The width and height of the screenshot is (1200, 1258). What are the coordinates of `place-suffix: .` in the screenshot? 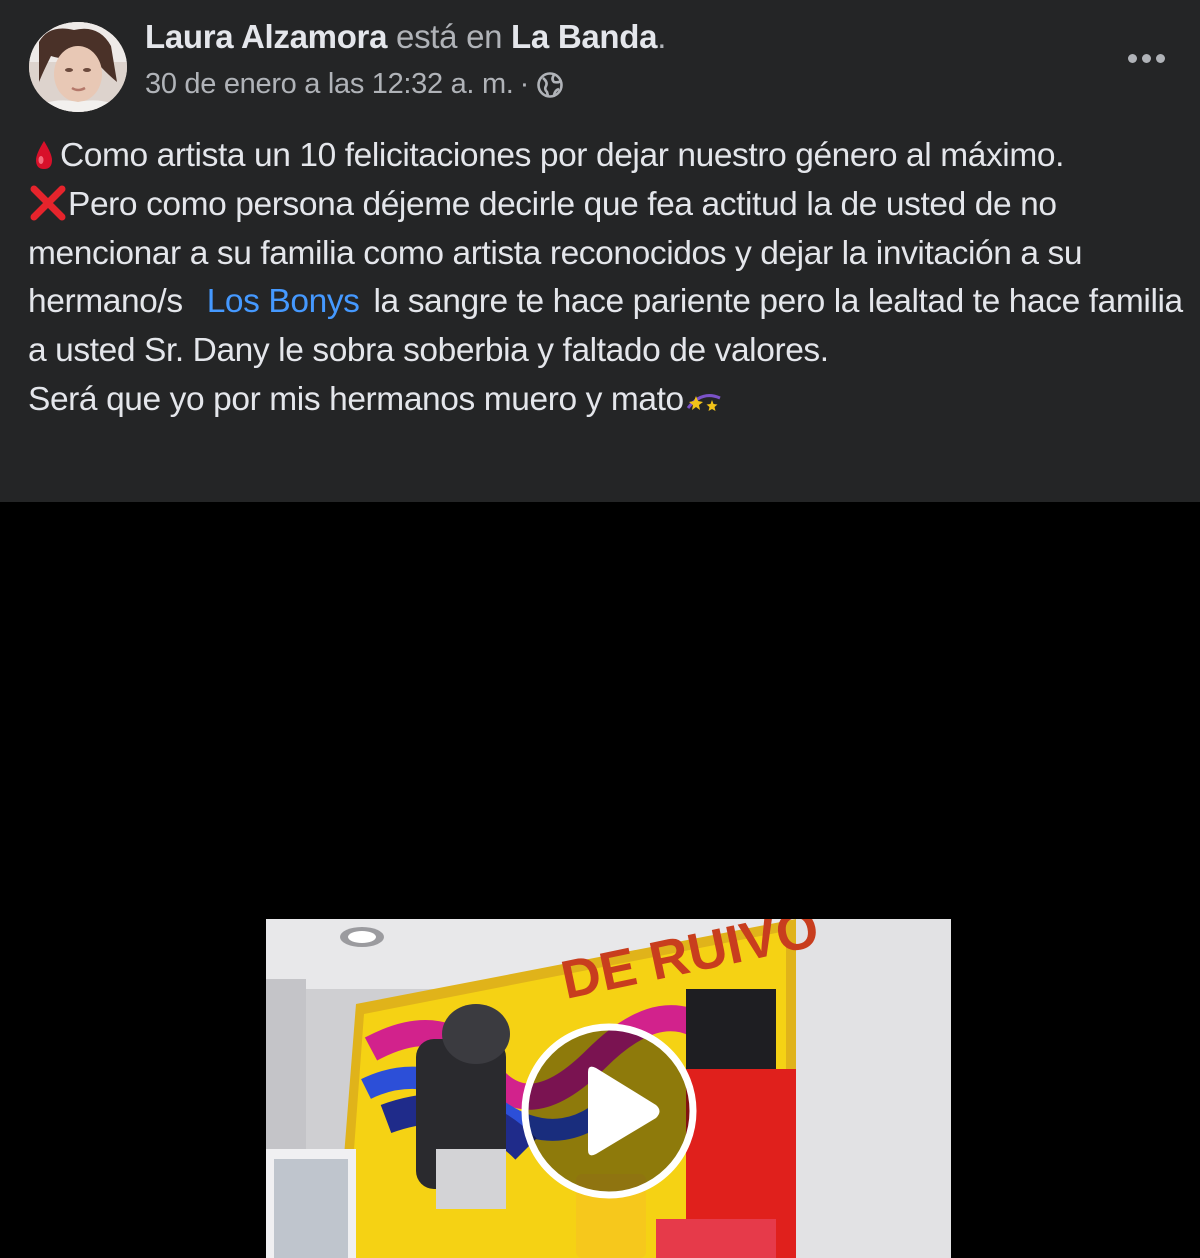 It's located at (662, 36).